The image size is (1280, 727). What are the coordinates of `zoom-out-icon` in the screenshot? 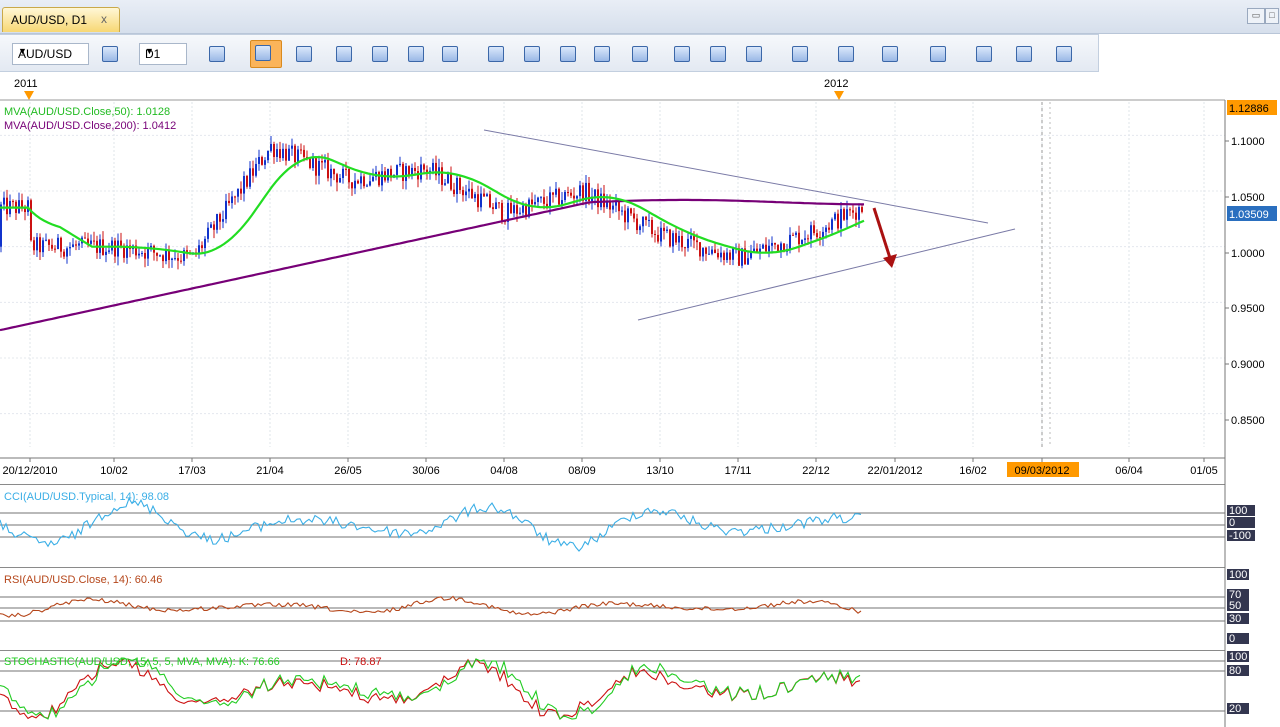 It's located at (379, 53).